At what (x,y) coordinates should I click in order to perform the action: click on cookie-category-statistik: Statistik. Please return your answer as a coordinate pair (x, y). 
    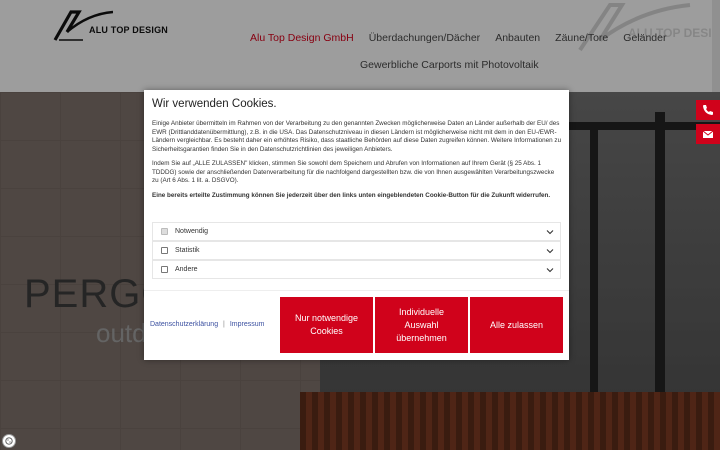
    Looking at the image, I should click on (356, 250).